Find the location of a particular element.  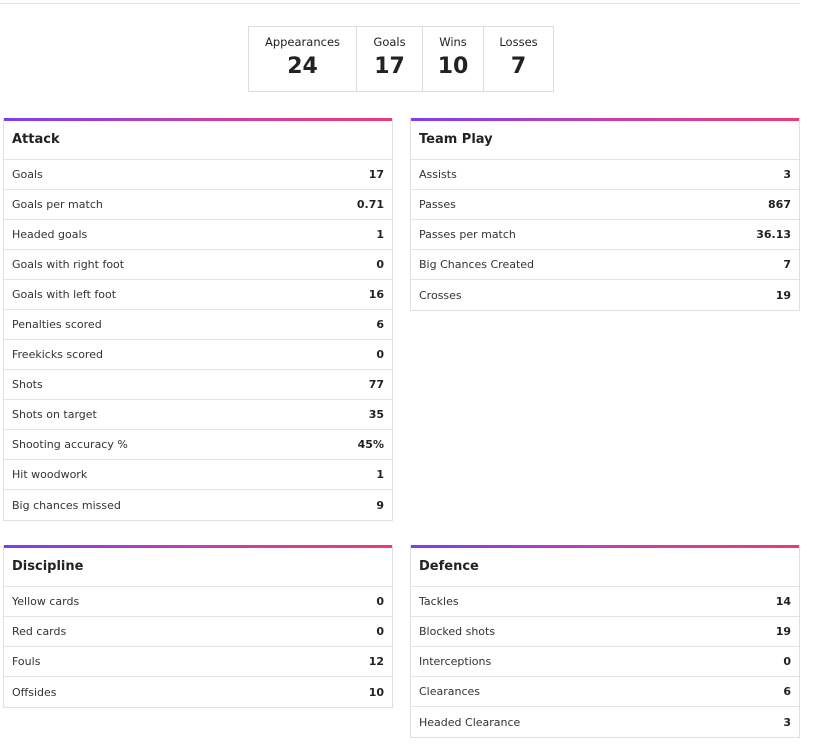

stat-wins: Wins 10 is located at coordinates (453, 59).